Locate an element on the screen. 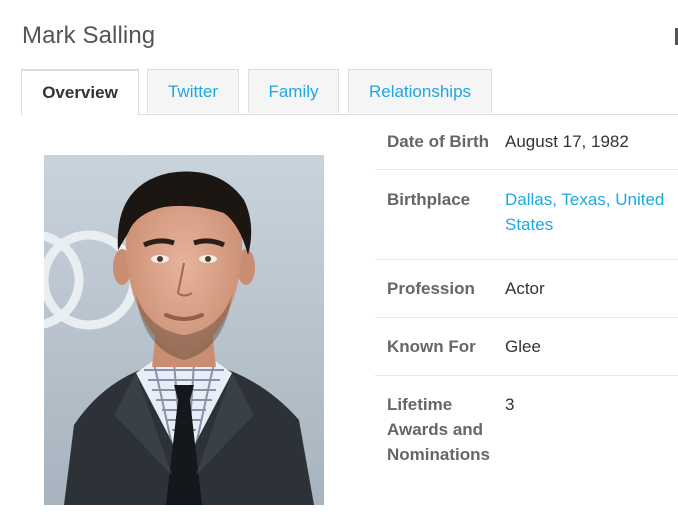 Image resolution: width=678 pixels, height=530 pixels. fact-label: Known For is located at coordinates (431, 346).